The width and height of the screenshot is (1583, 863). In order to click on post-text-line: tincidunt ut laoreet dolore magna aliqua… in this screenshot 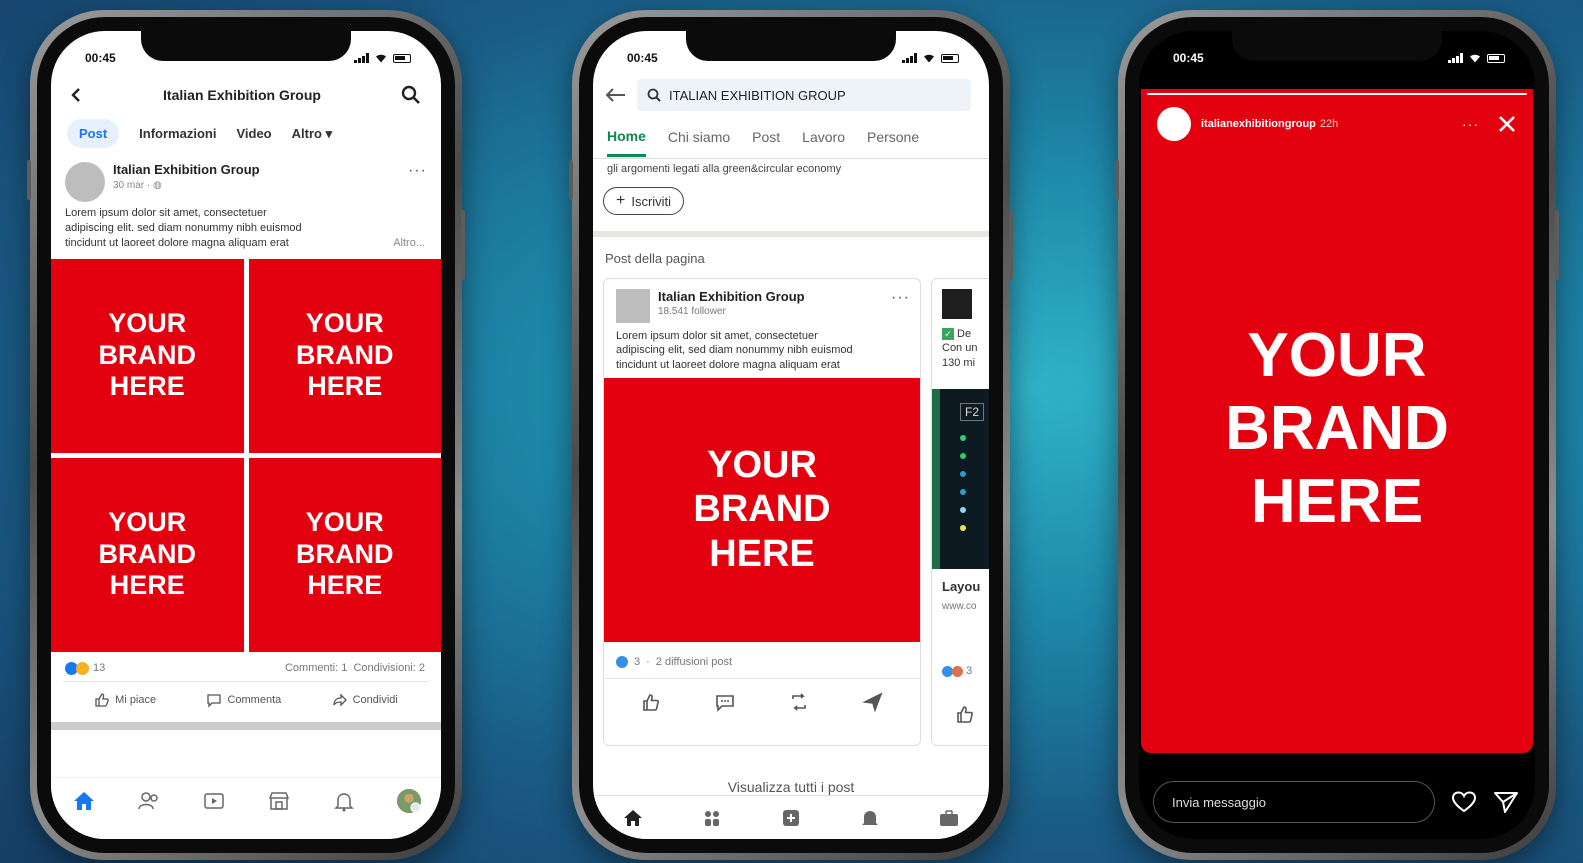, I will do `click(728, 364)`.